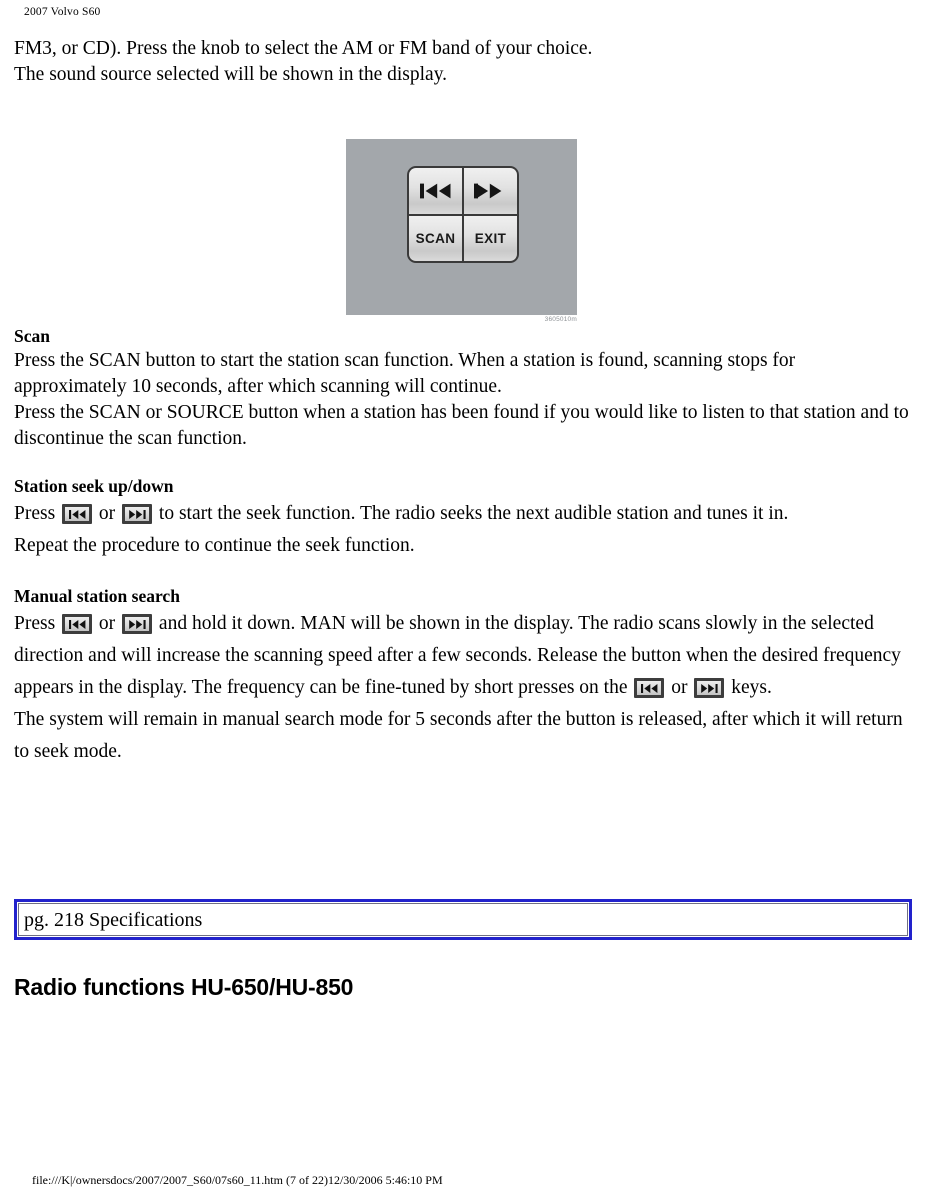  What do you see at coordinates (679, 687) in the screenshot?
I see `manual-search-text-or2: or` at bounding box center [679, 687].